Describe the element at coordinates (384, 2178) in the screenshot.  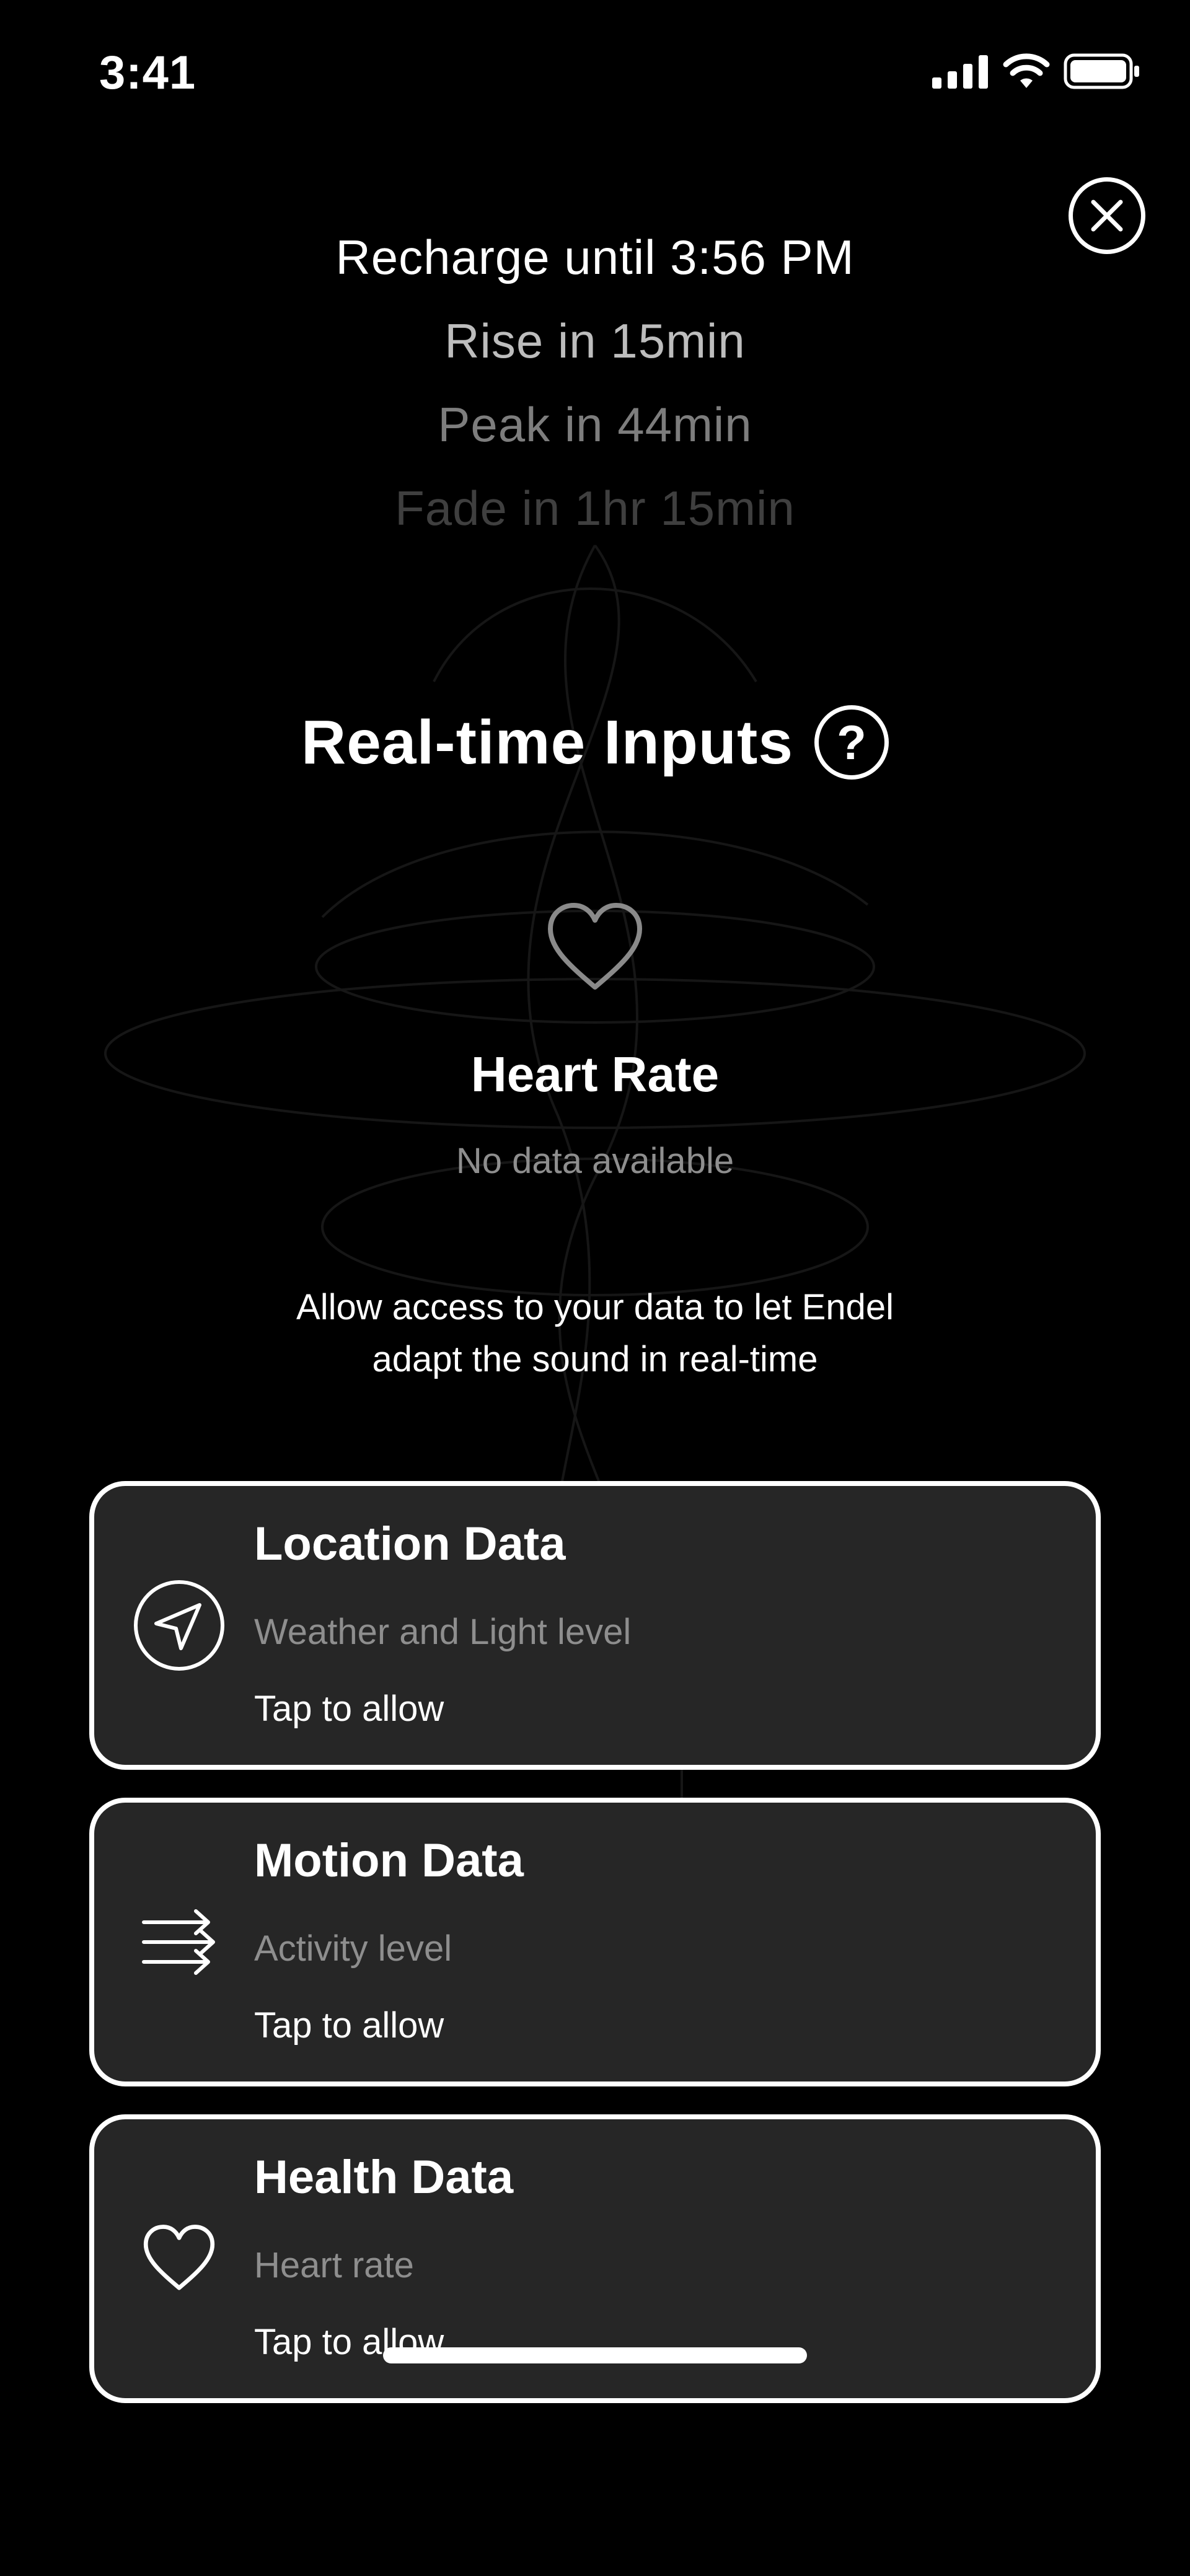
I see `health-data-title: Health Data` at that location.